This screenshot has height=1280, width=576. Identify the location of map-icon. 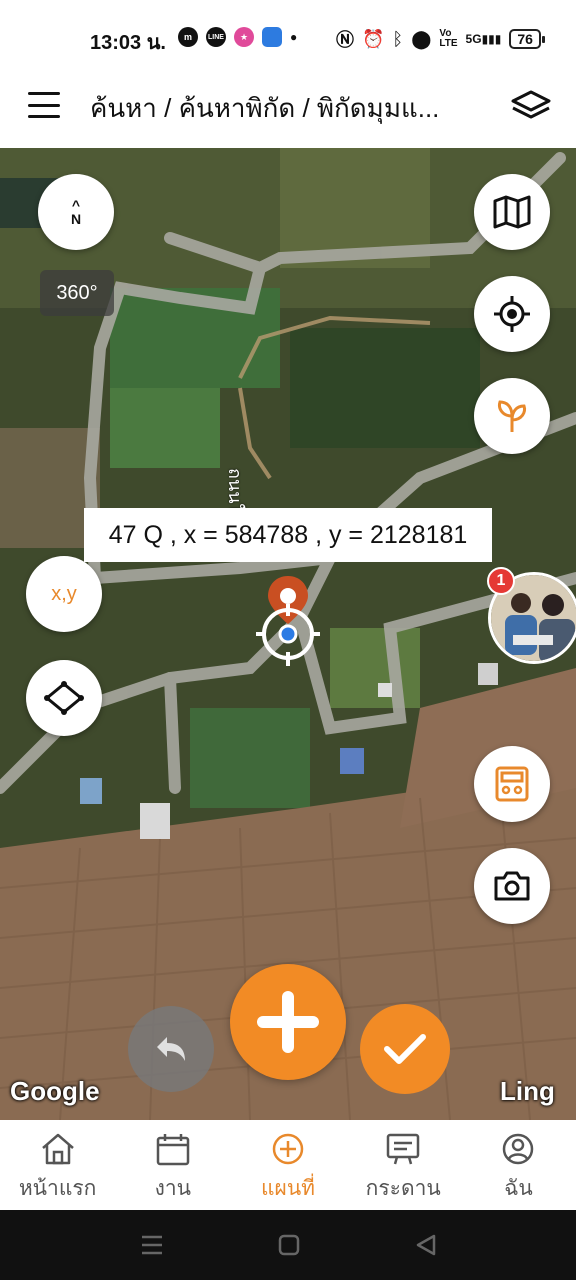
(512, 212).